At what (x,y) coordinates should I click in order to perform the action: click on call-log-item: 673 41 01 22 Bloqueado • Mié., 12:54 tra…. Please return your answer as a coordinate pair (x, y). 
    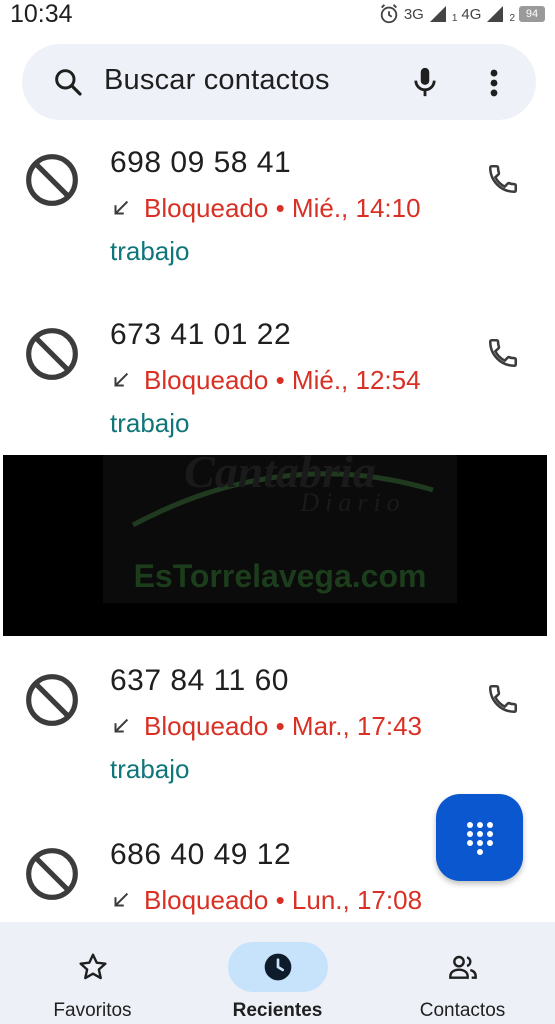
    Looking at the image, I should click on (277, 384).